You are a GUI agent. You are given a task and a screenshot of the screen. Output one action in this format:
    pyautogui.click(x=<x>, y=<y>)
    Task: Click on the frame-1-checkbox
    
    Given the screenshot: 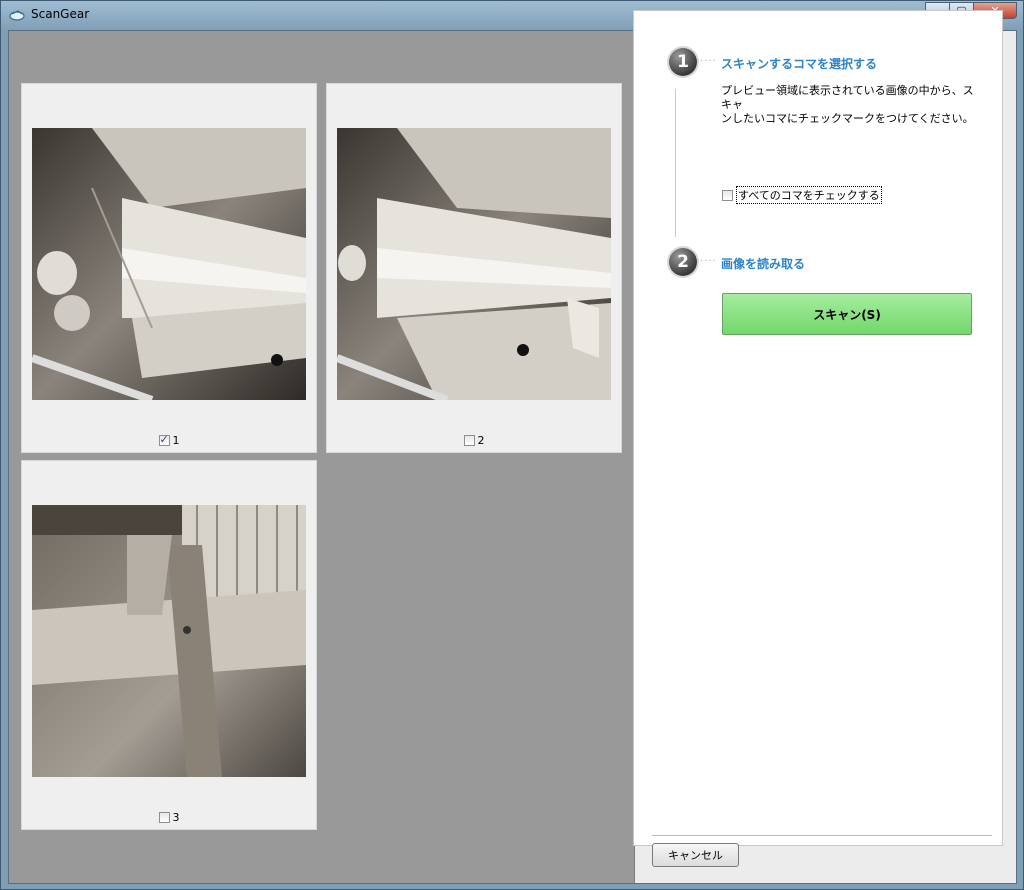 What is the action you would take?
    pyautogui.click(x=164, y=439)
    